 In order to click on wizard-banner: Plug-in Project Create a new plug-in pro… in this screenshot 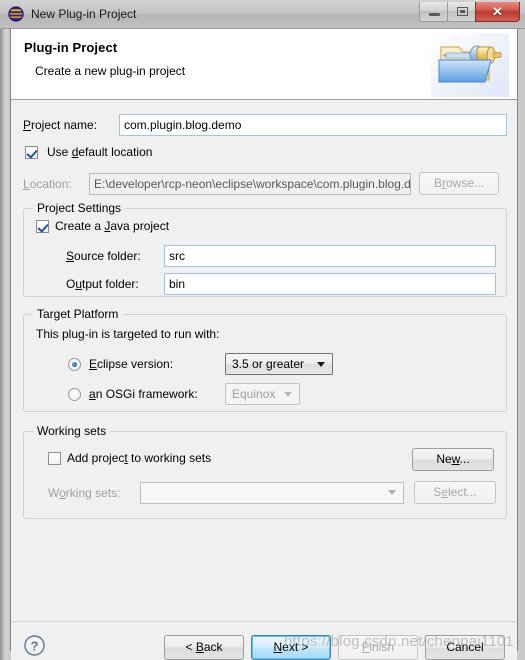, I will do `click(264, 64)`.